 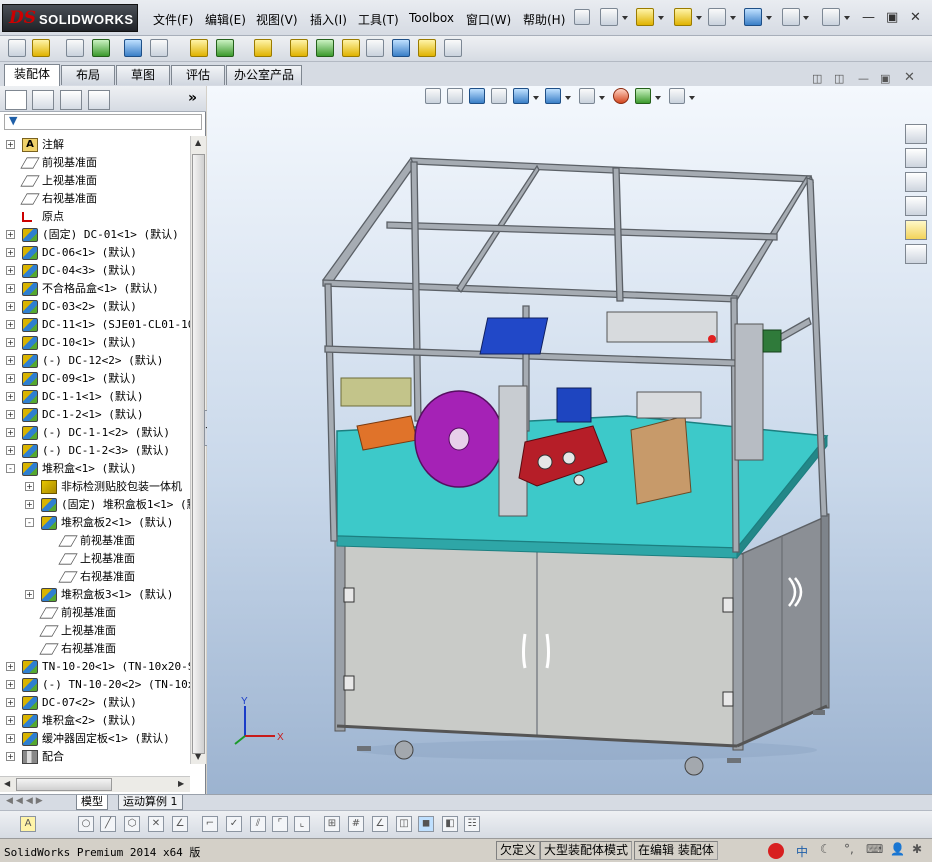 What do you see at coordinates (28, 824) in the screenshot?
I see `smart-dimension-icon: A` at bounding box center [28, 824].